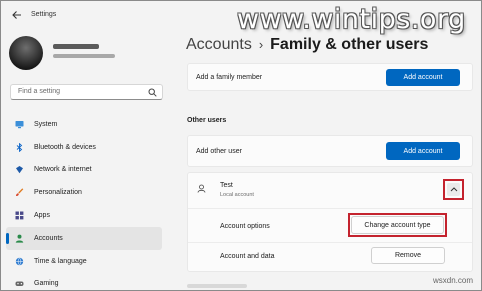  I want to click on add-family-member-label: Add a family member, so click(229, 77).